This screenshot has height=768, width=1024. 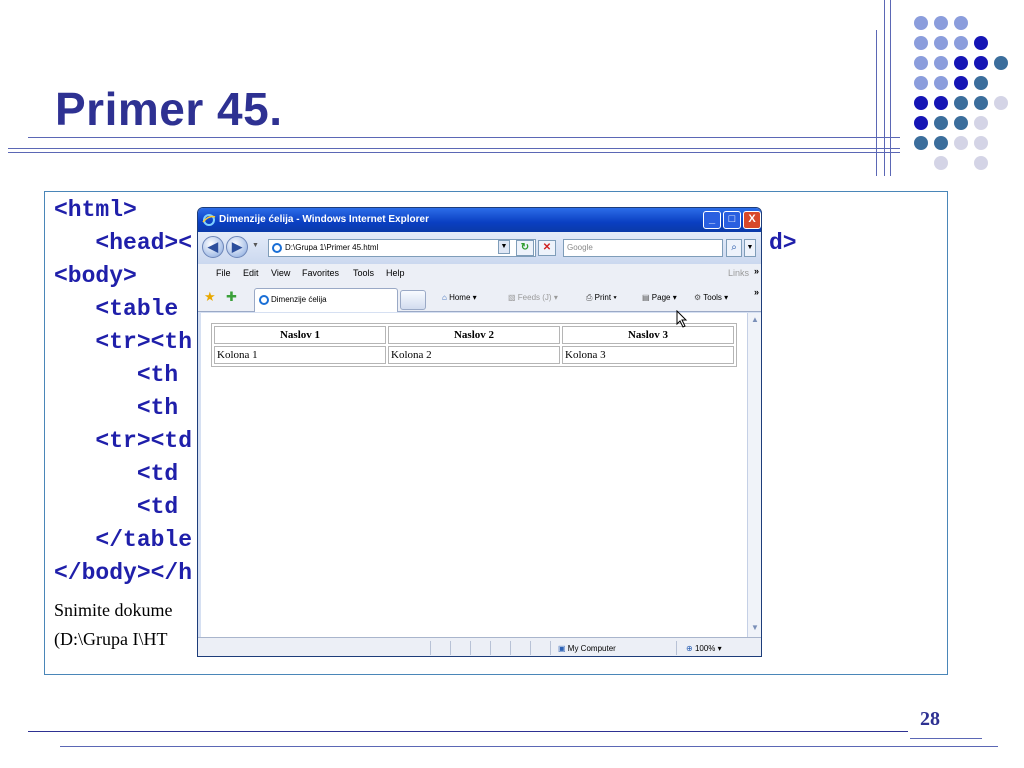 I want to click on search-icon: ⌕, so click(x=734, y=248).